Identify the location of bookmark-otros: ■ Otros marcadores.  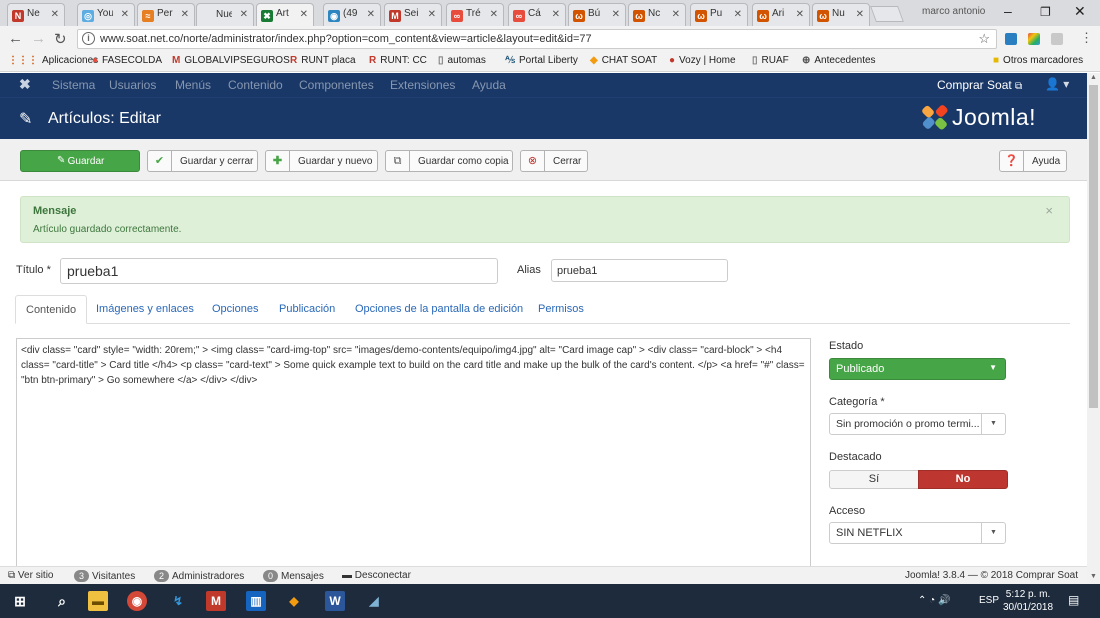
(1038, 60).